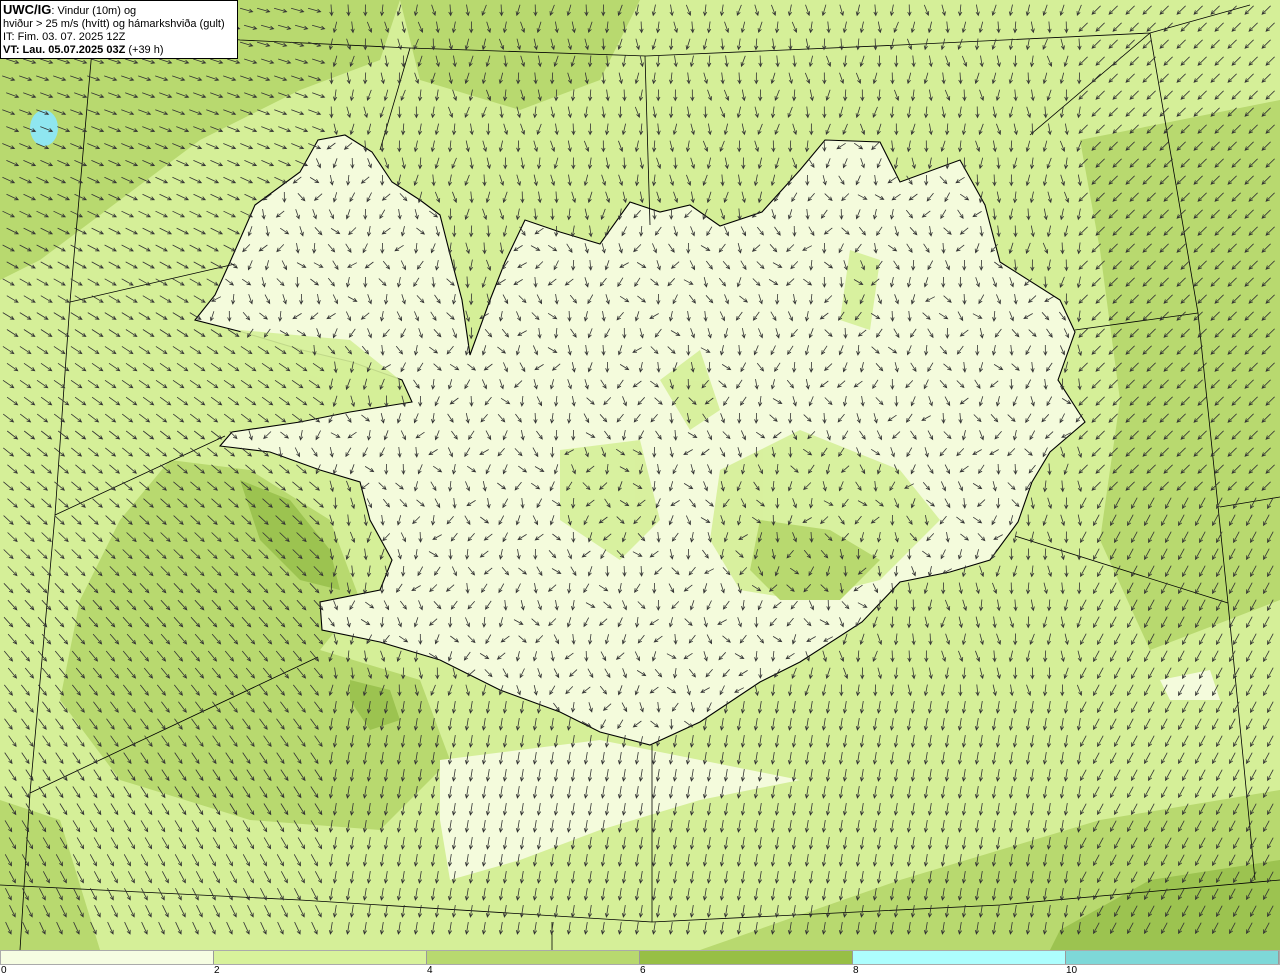  What do you see at coordinates (94, 11) in the screenshot?
I see `title-line1: : Vindur (10m) og` at bounding box center [94, 11].